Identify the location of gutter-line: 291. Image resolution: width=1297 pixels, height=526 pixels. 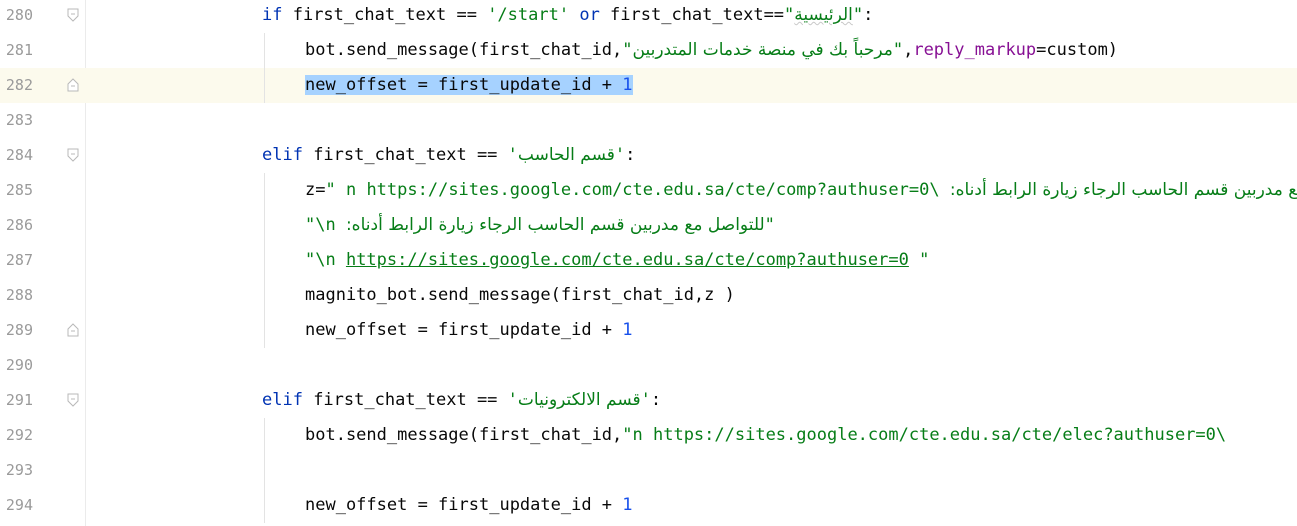
(43, 400).